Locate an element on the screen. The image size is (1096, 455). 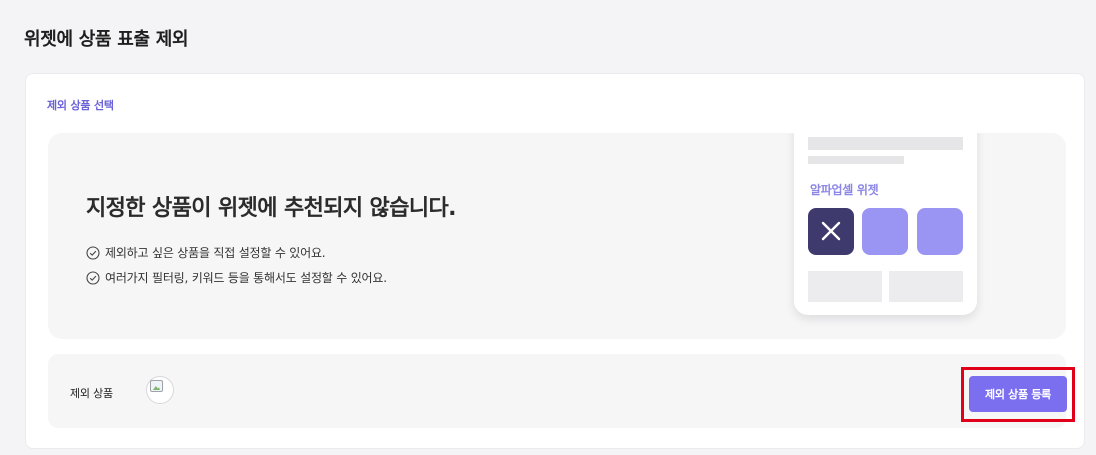
excluded-product-tile is located at coordinates (831, 231).